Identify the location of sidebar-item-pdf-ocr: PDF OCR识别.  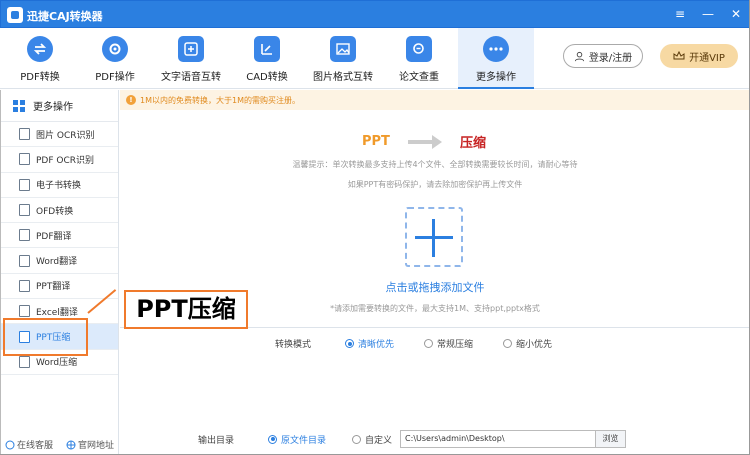
(59, 160).